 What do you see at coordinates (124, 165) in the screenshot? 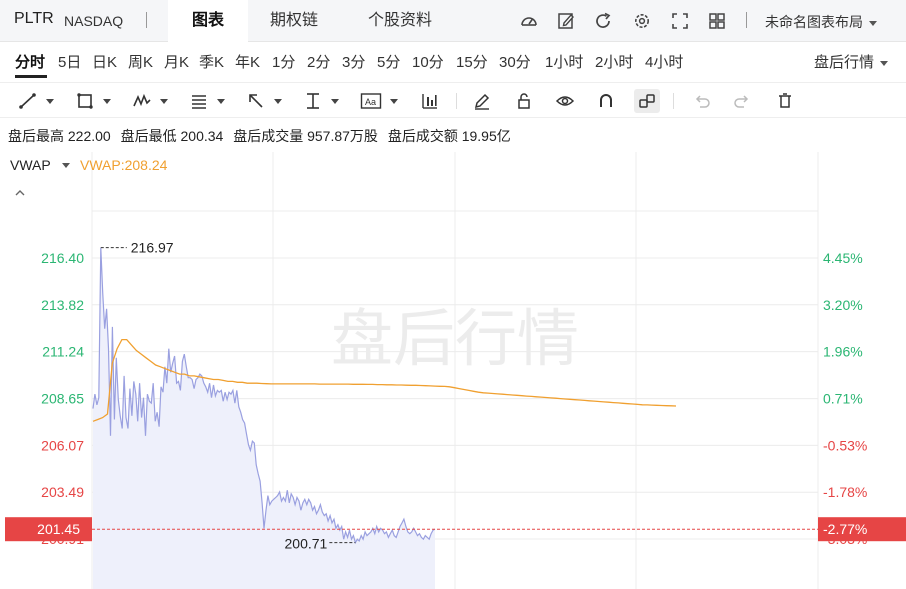
I see `vwap-value: VWAP:208.24` at bounding box center [124, 165].